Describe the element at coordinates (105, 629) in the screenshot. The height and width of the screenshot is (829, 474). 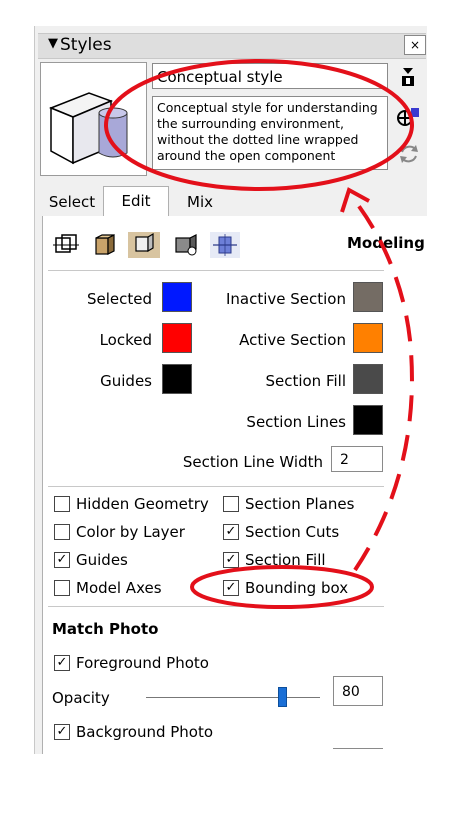
I see `match-photo-title: Match Photo` at that location.